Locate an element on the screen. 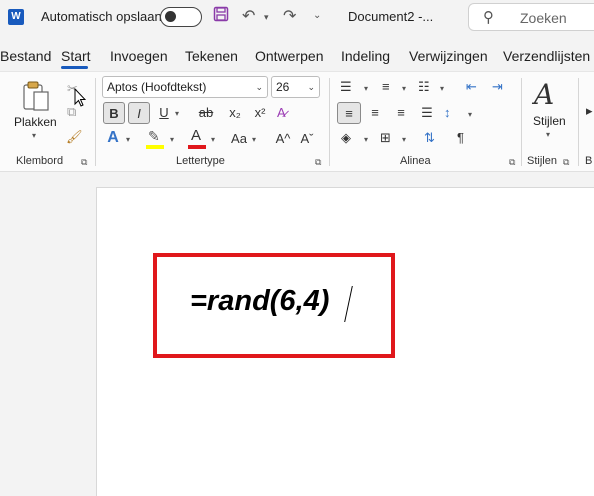 This screenshot has height=496, width=594. format-painter-icon: 🖌 is located at coordinates (74, 137).